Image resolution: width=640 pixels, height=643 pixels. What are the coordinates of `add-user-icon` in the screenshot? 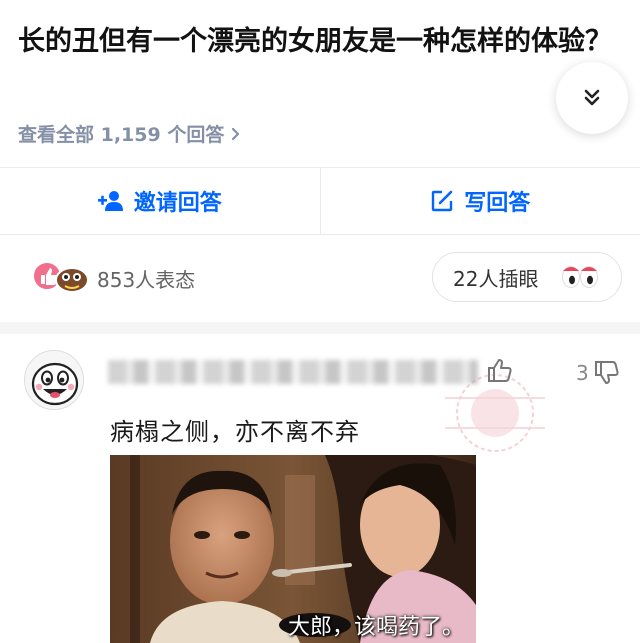 It's located at (110, 201).